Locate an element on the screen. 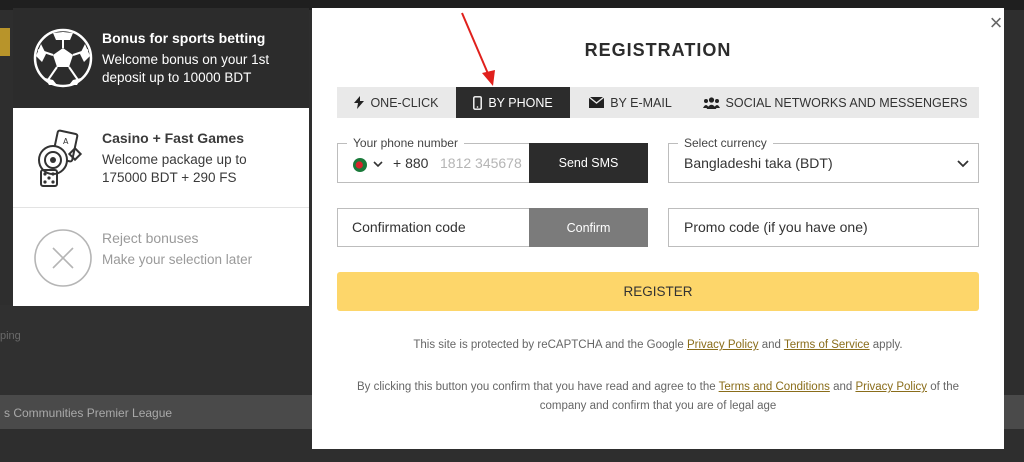  confirmation-code-field: Confirmation code is located at coordinates (433, 227).